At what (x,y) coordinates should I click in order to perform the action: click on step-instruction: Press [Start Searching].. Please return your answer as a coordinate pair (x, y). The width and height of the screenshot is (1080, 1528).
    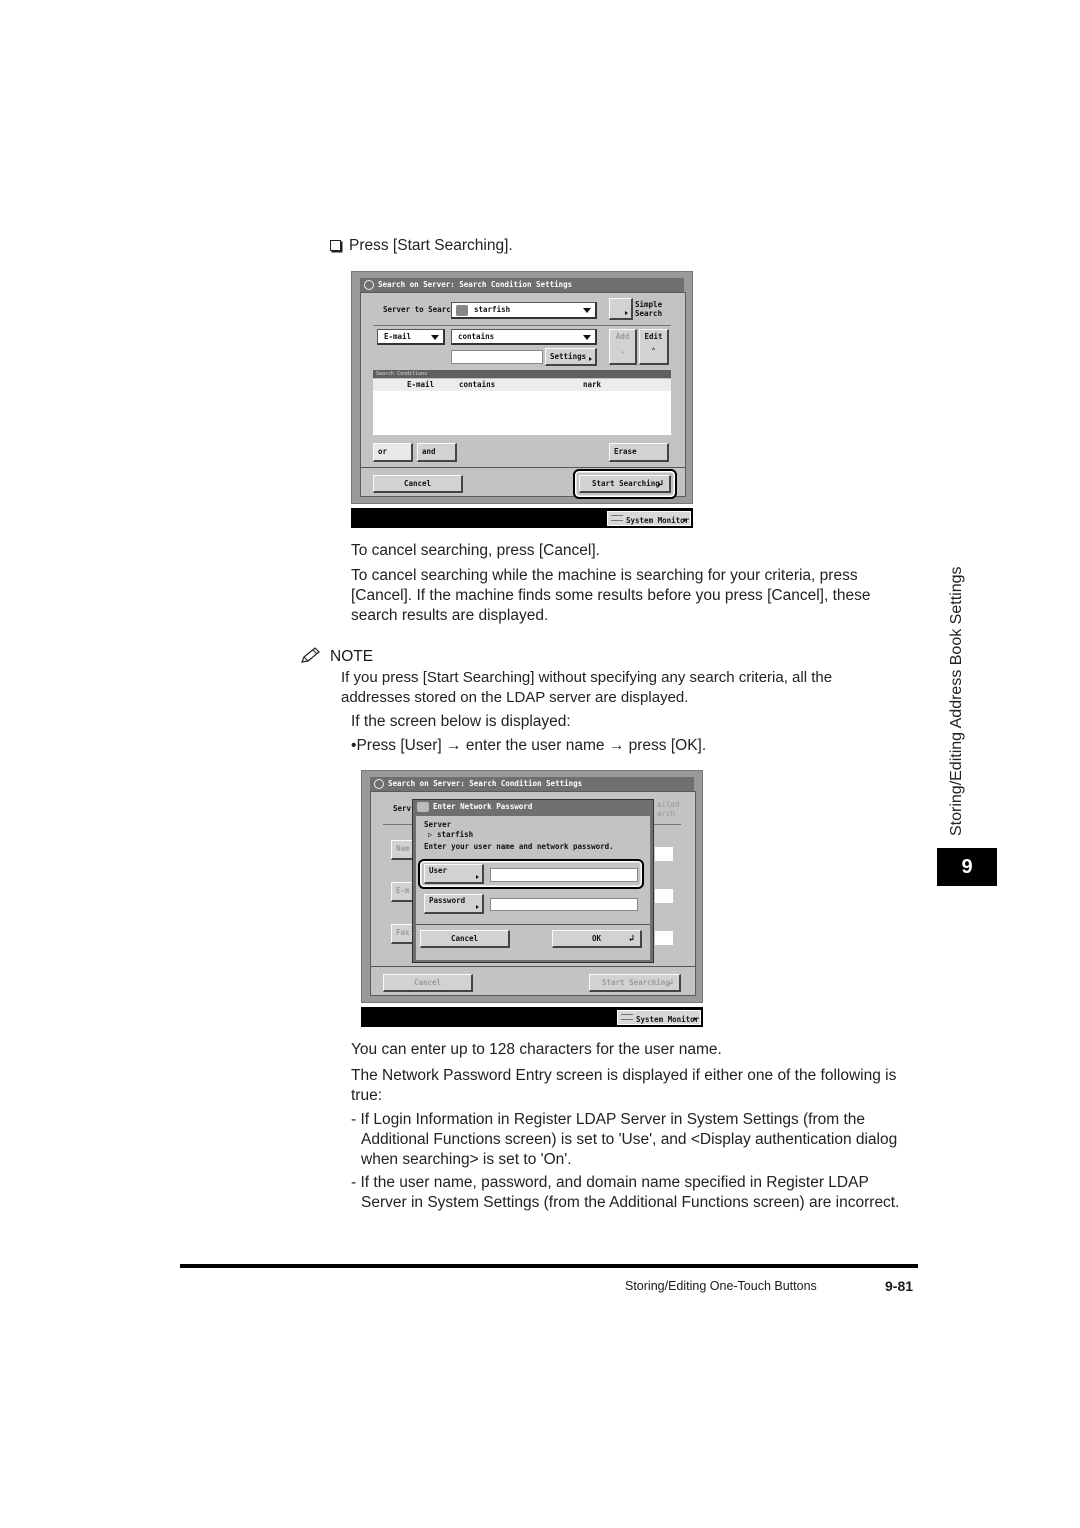
    Looking at the image, I should click on (421, 246).